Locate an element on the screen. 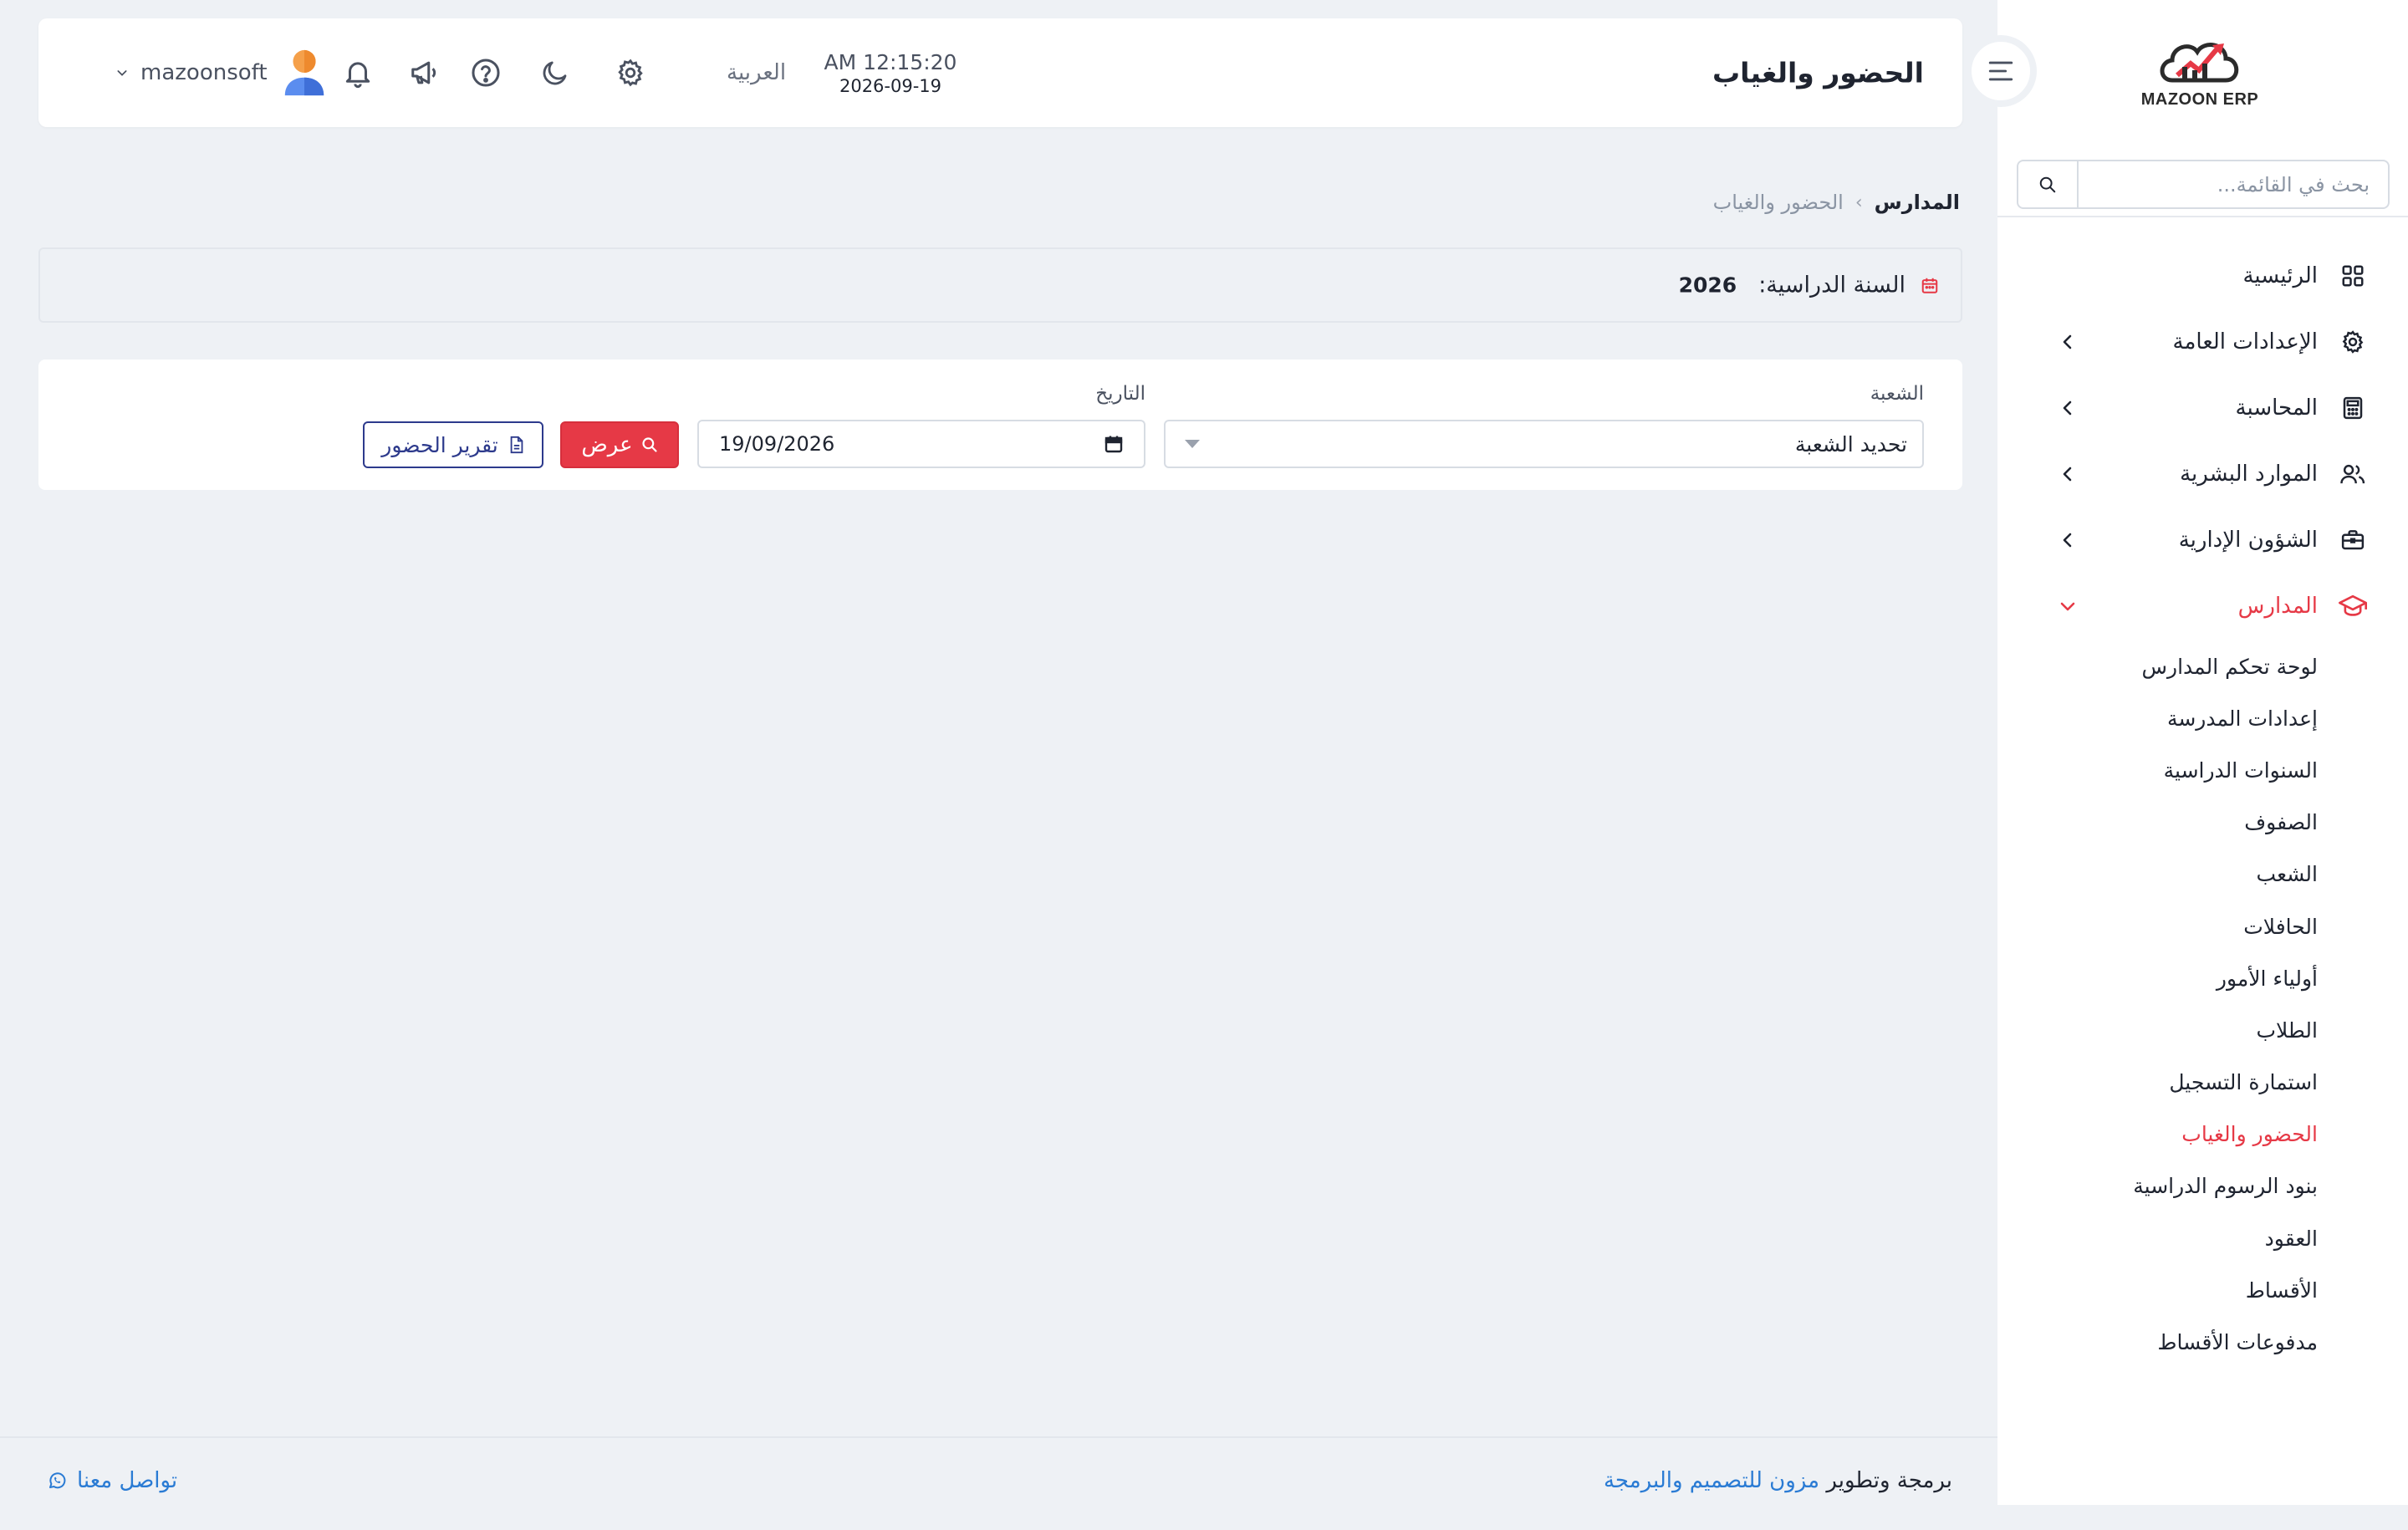 This screenshot has width=2408, height=1530. sidebar-search is located at coordinates (2203, 184).